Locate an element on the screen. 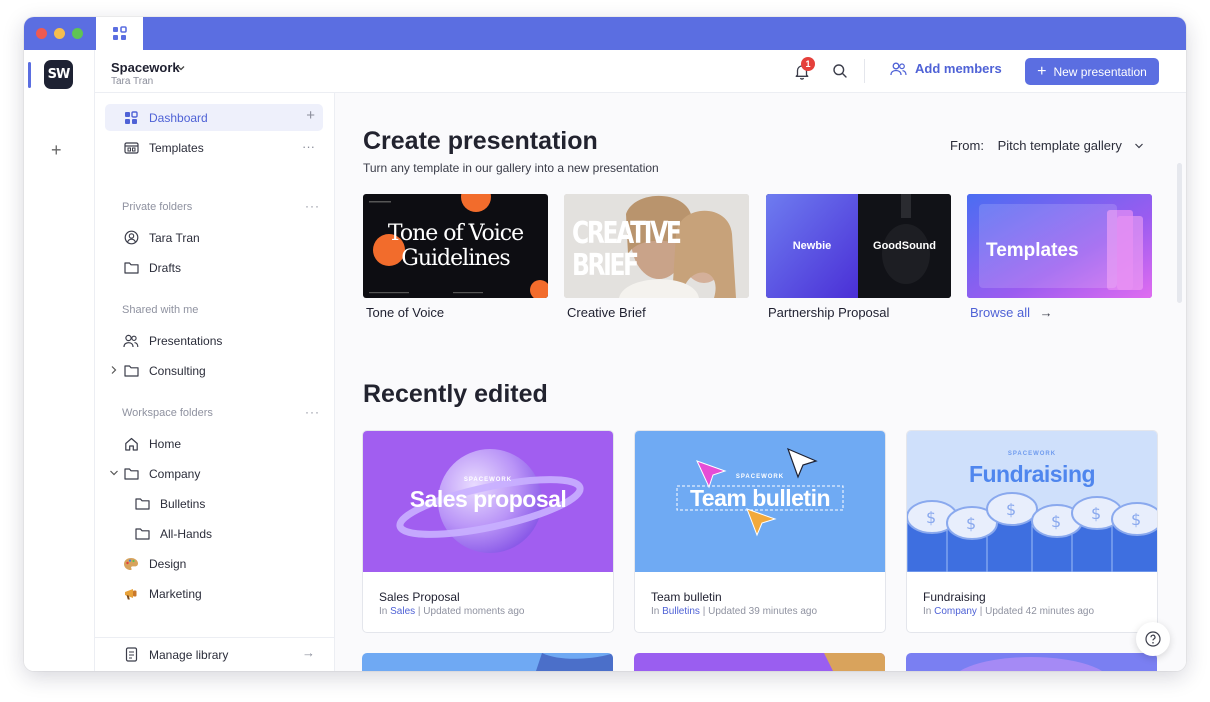 This screenshot has height=702, width=1210. recently-edited-heading: Recently edited is located at coordinates (455, 394).